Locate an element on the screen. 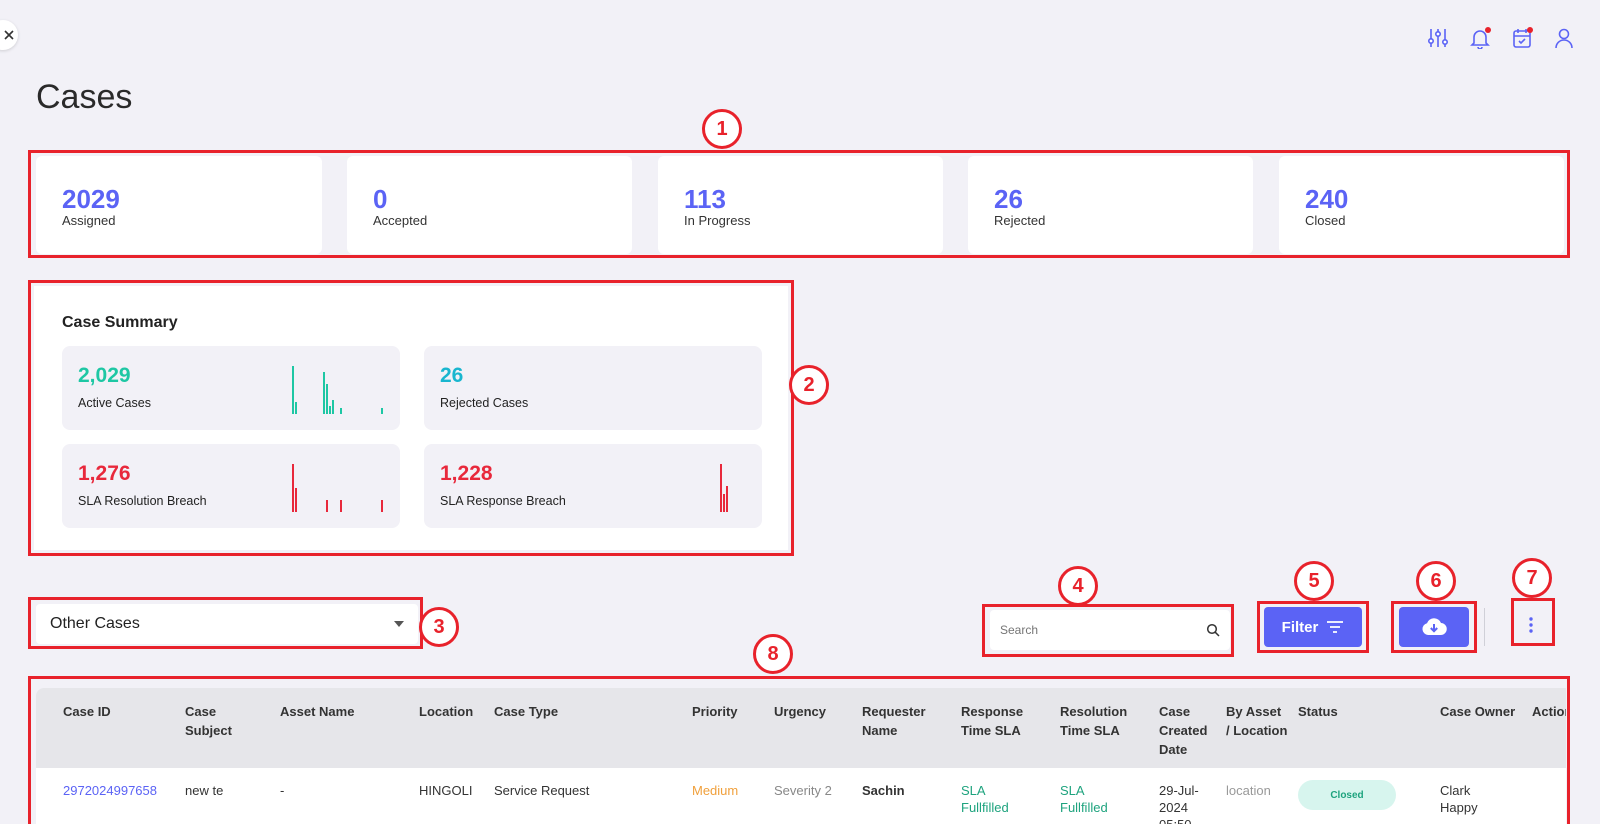 The image size is (1600, 824). annotation-box-search is located at coordinates (1108, 630).